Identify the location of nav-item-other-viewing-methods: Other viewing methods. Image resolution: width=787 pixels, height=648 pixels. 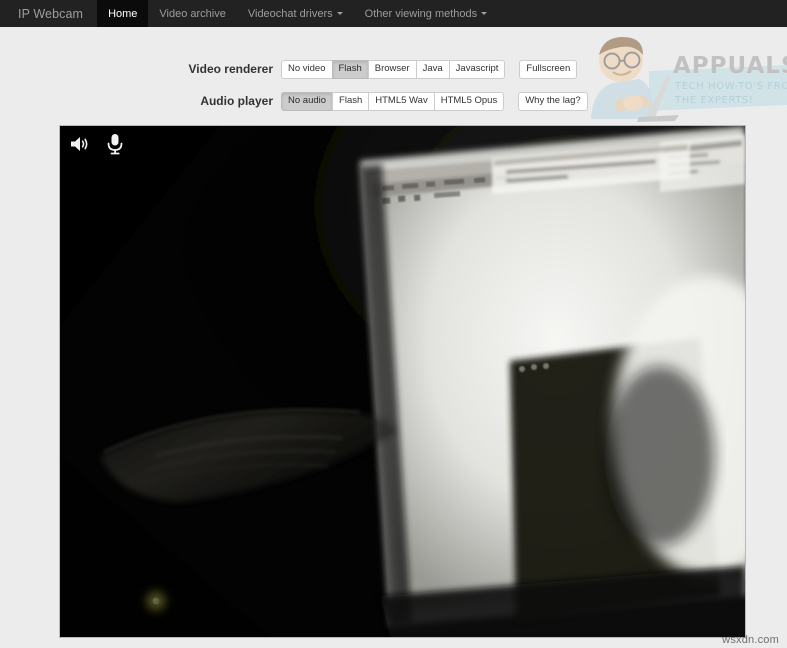
(426, 13).